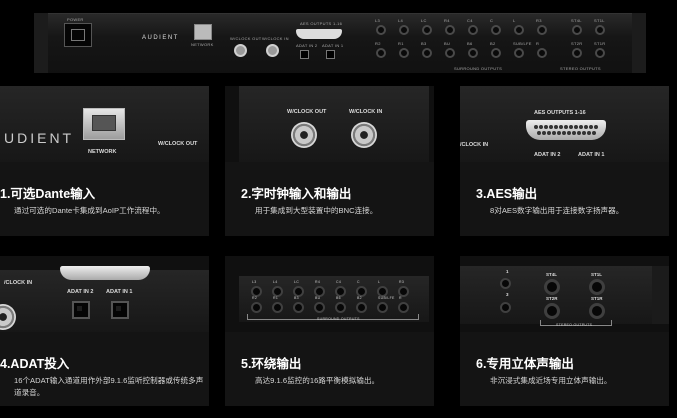  I want to click on card-image-dante: UDIENT NETWORK W/CLOCK OUT, so click(104, 124).